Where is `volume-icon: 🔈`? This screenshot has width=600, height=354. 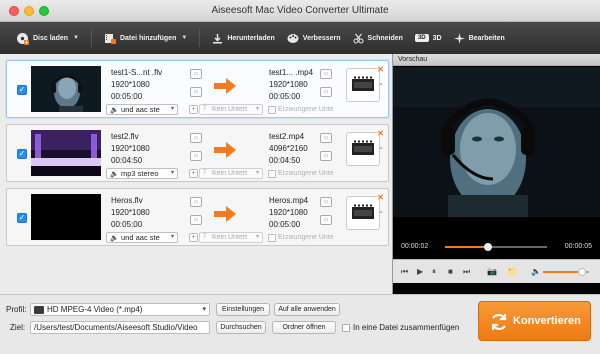
volume-icon: 🔈 is located at coordinates (536, 271).